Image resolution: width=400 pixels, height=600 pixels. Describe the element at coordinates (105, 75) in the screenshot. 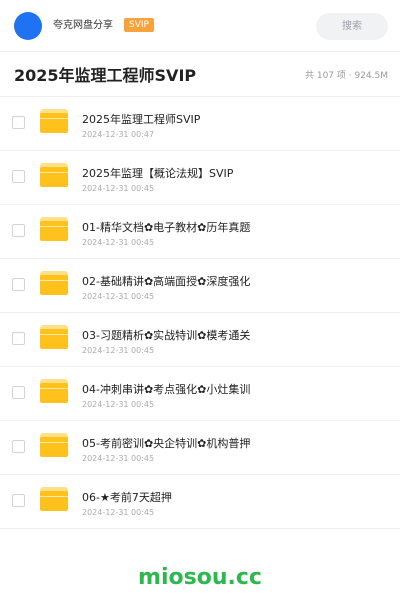

I see `page-title: 2025年监理工程师SVIP` at that location.